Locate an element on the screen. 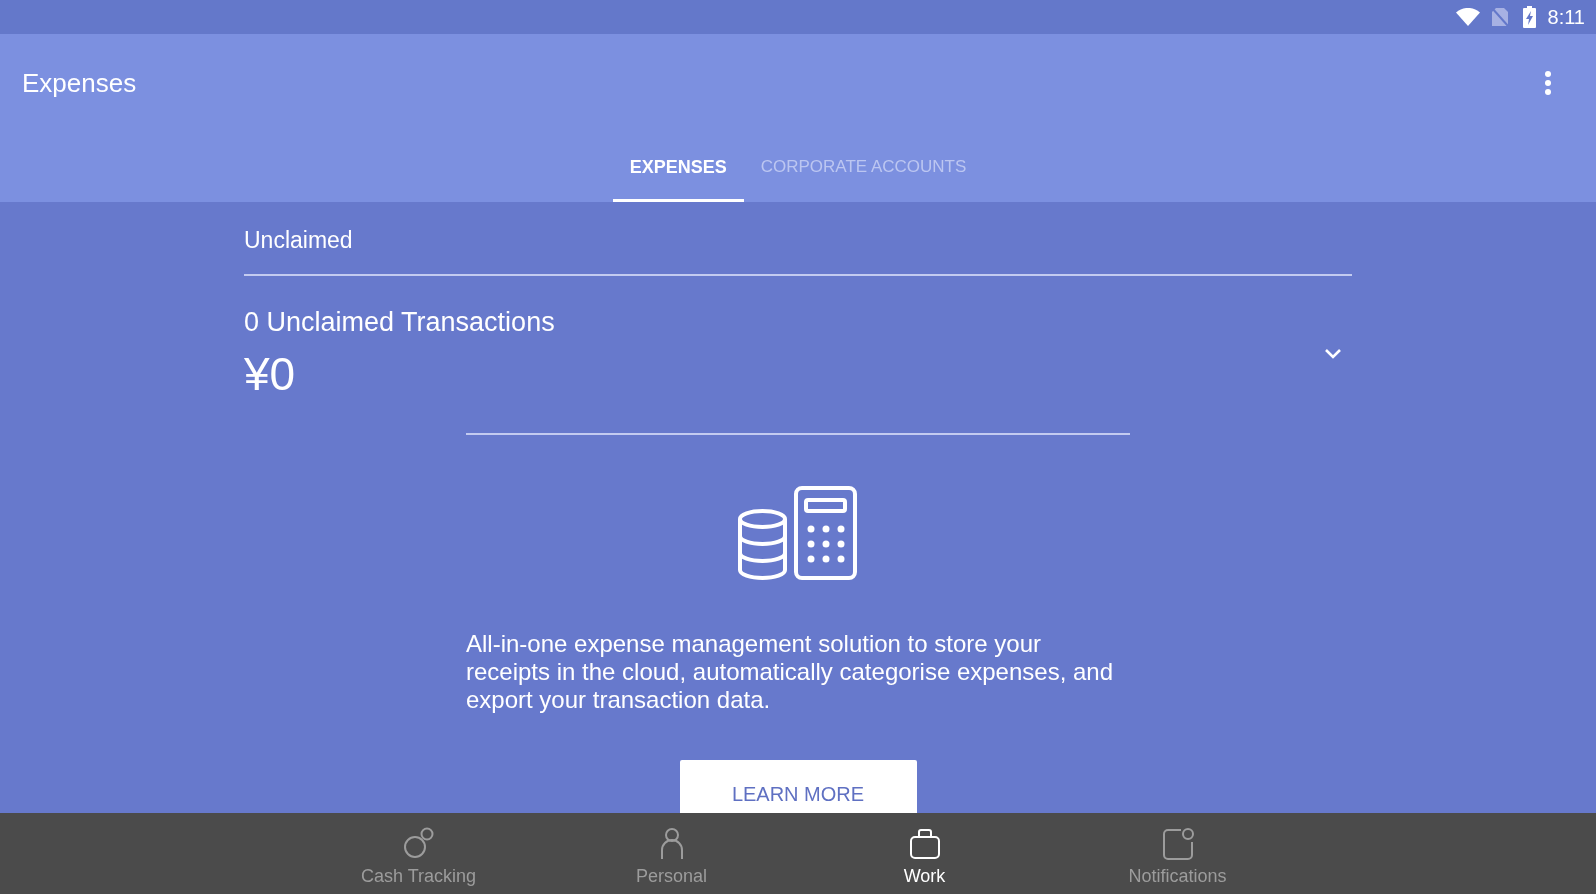 The width and height of the screenshot is (1596, 894). unclaimed-amount: ¥0 is located at coordinates (270, 374).